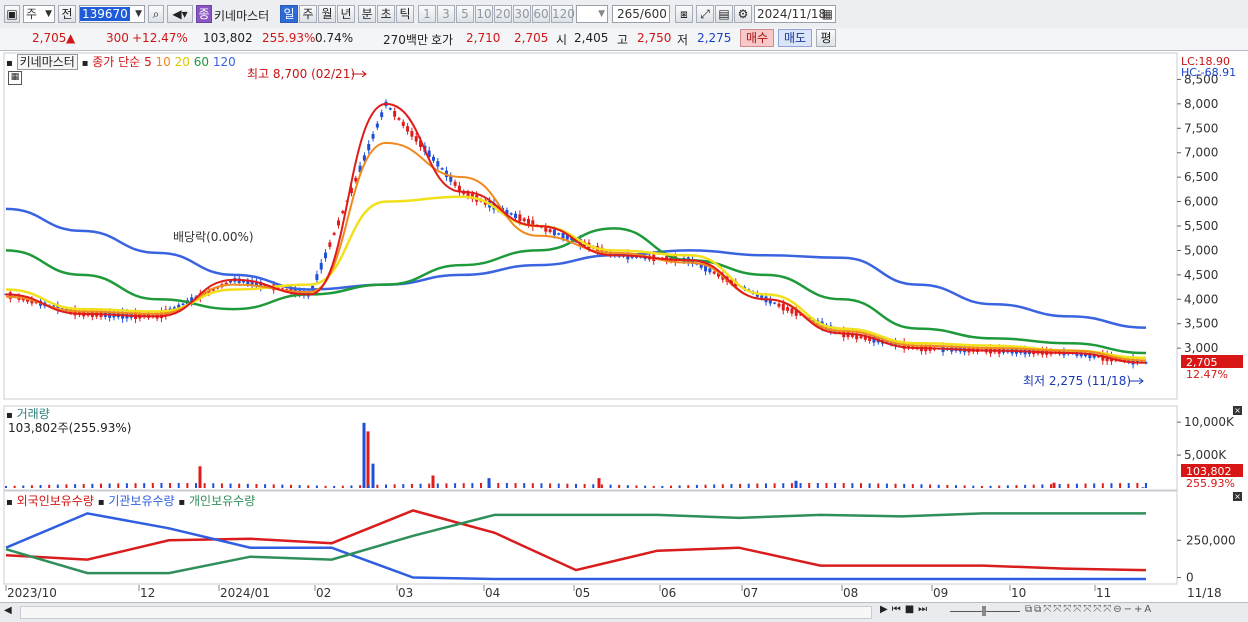 This screenshot has width=1248, height=622. Describe the element at coordinates (105, 14) in the screenshot. I see `code-value: 139670` at that location.